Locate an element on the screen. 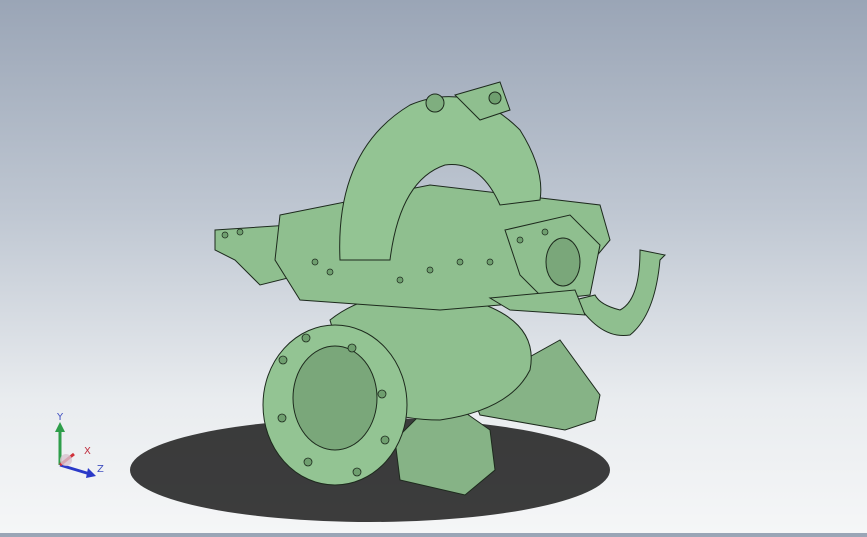 The width and height of the screenshot is (867, 537). coordinate-triad: Y X Z is located at coordinates (79, 445).